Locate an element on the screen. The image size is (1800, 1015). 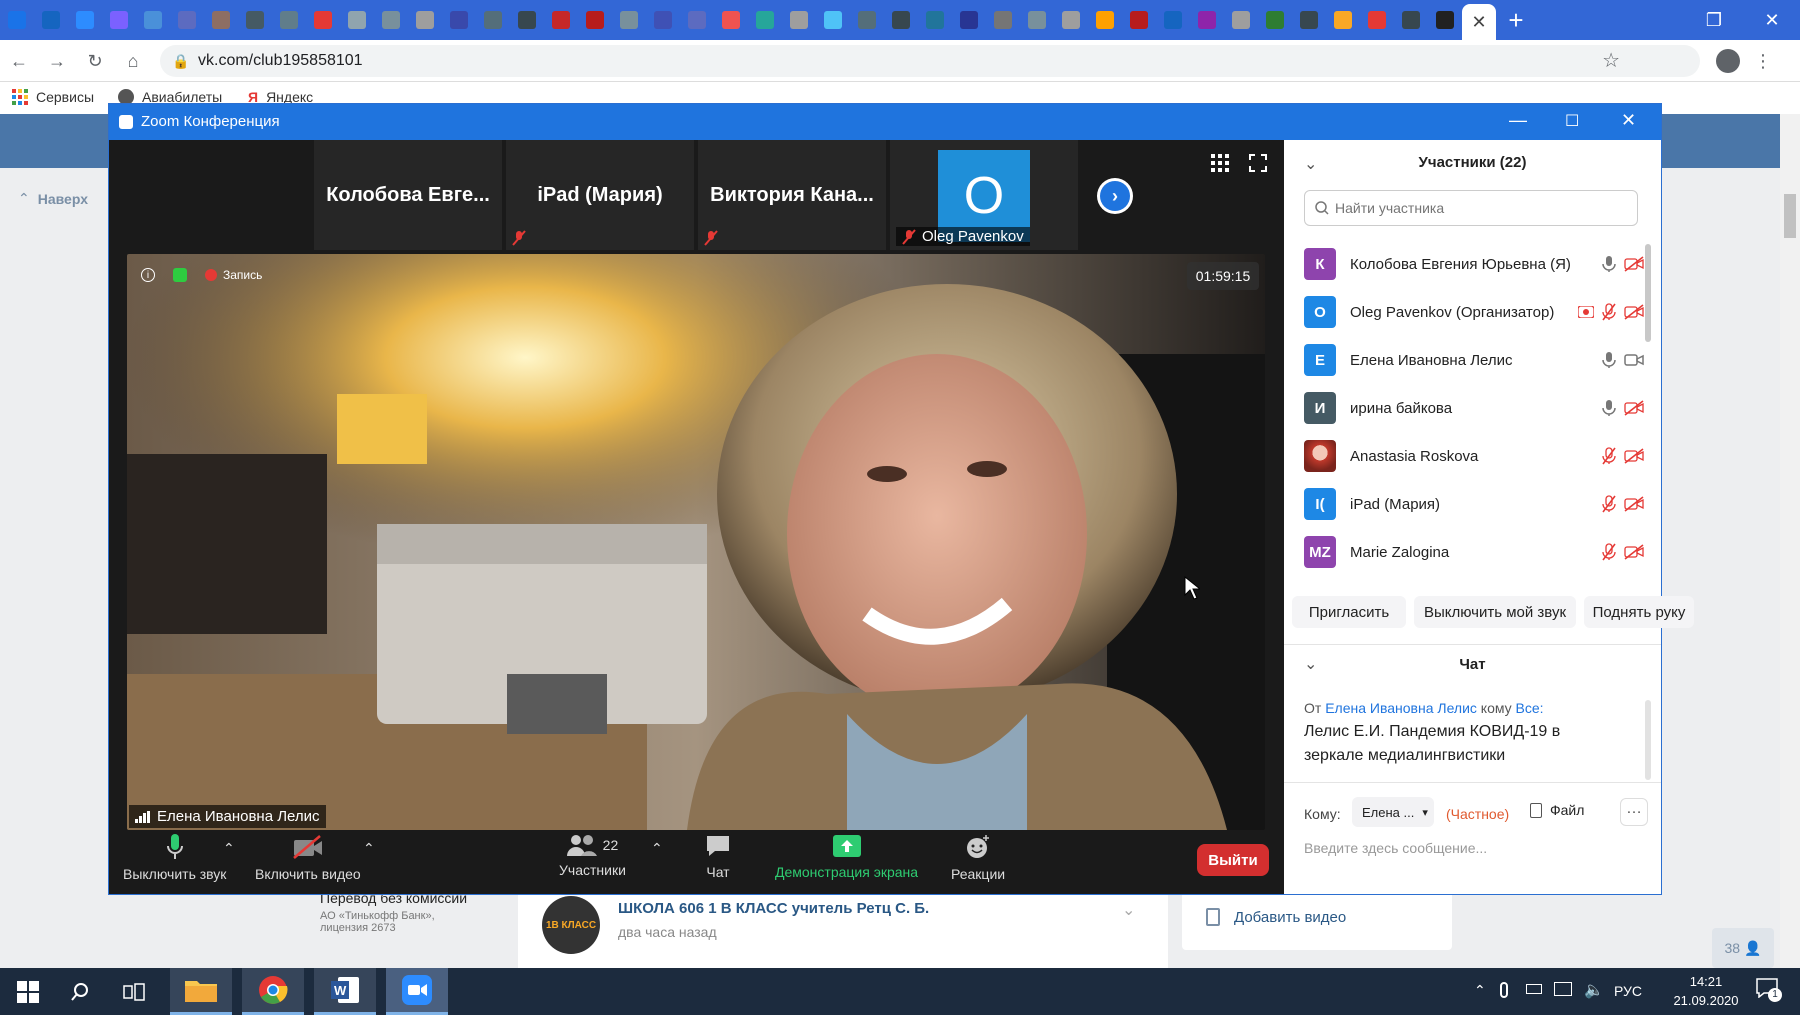
mute-me-button: Выключить мой звук is located at coordinates (1495, 612).